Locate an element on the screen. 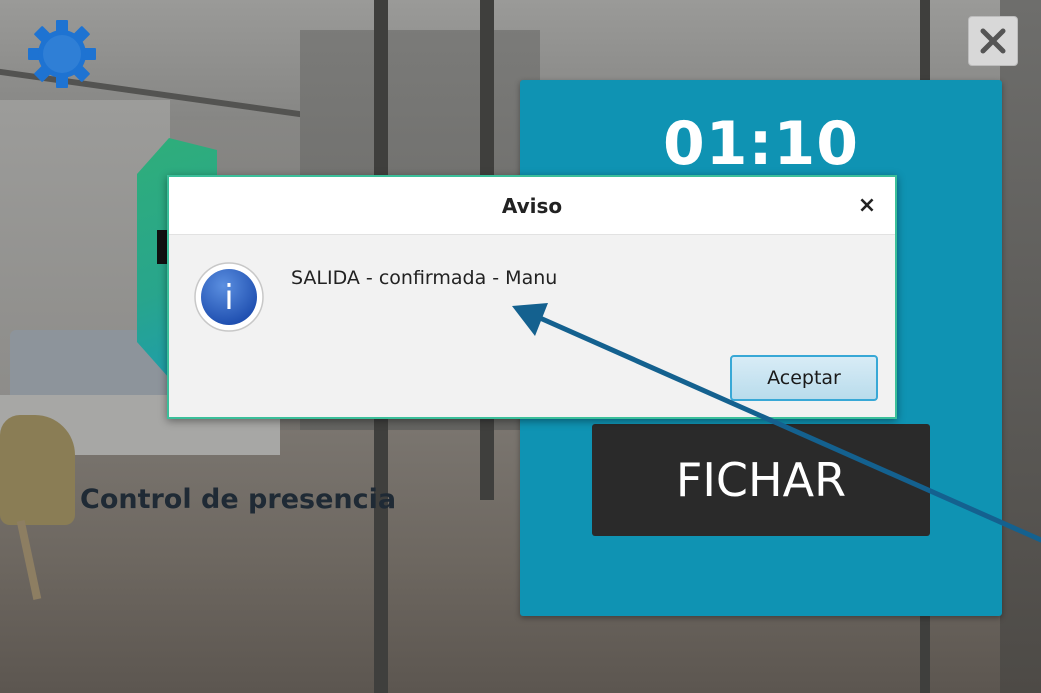  dialog-header: Aviso × is located at coordinates (532, 206).